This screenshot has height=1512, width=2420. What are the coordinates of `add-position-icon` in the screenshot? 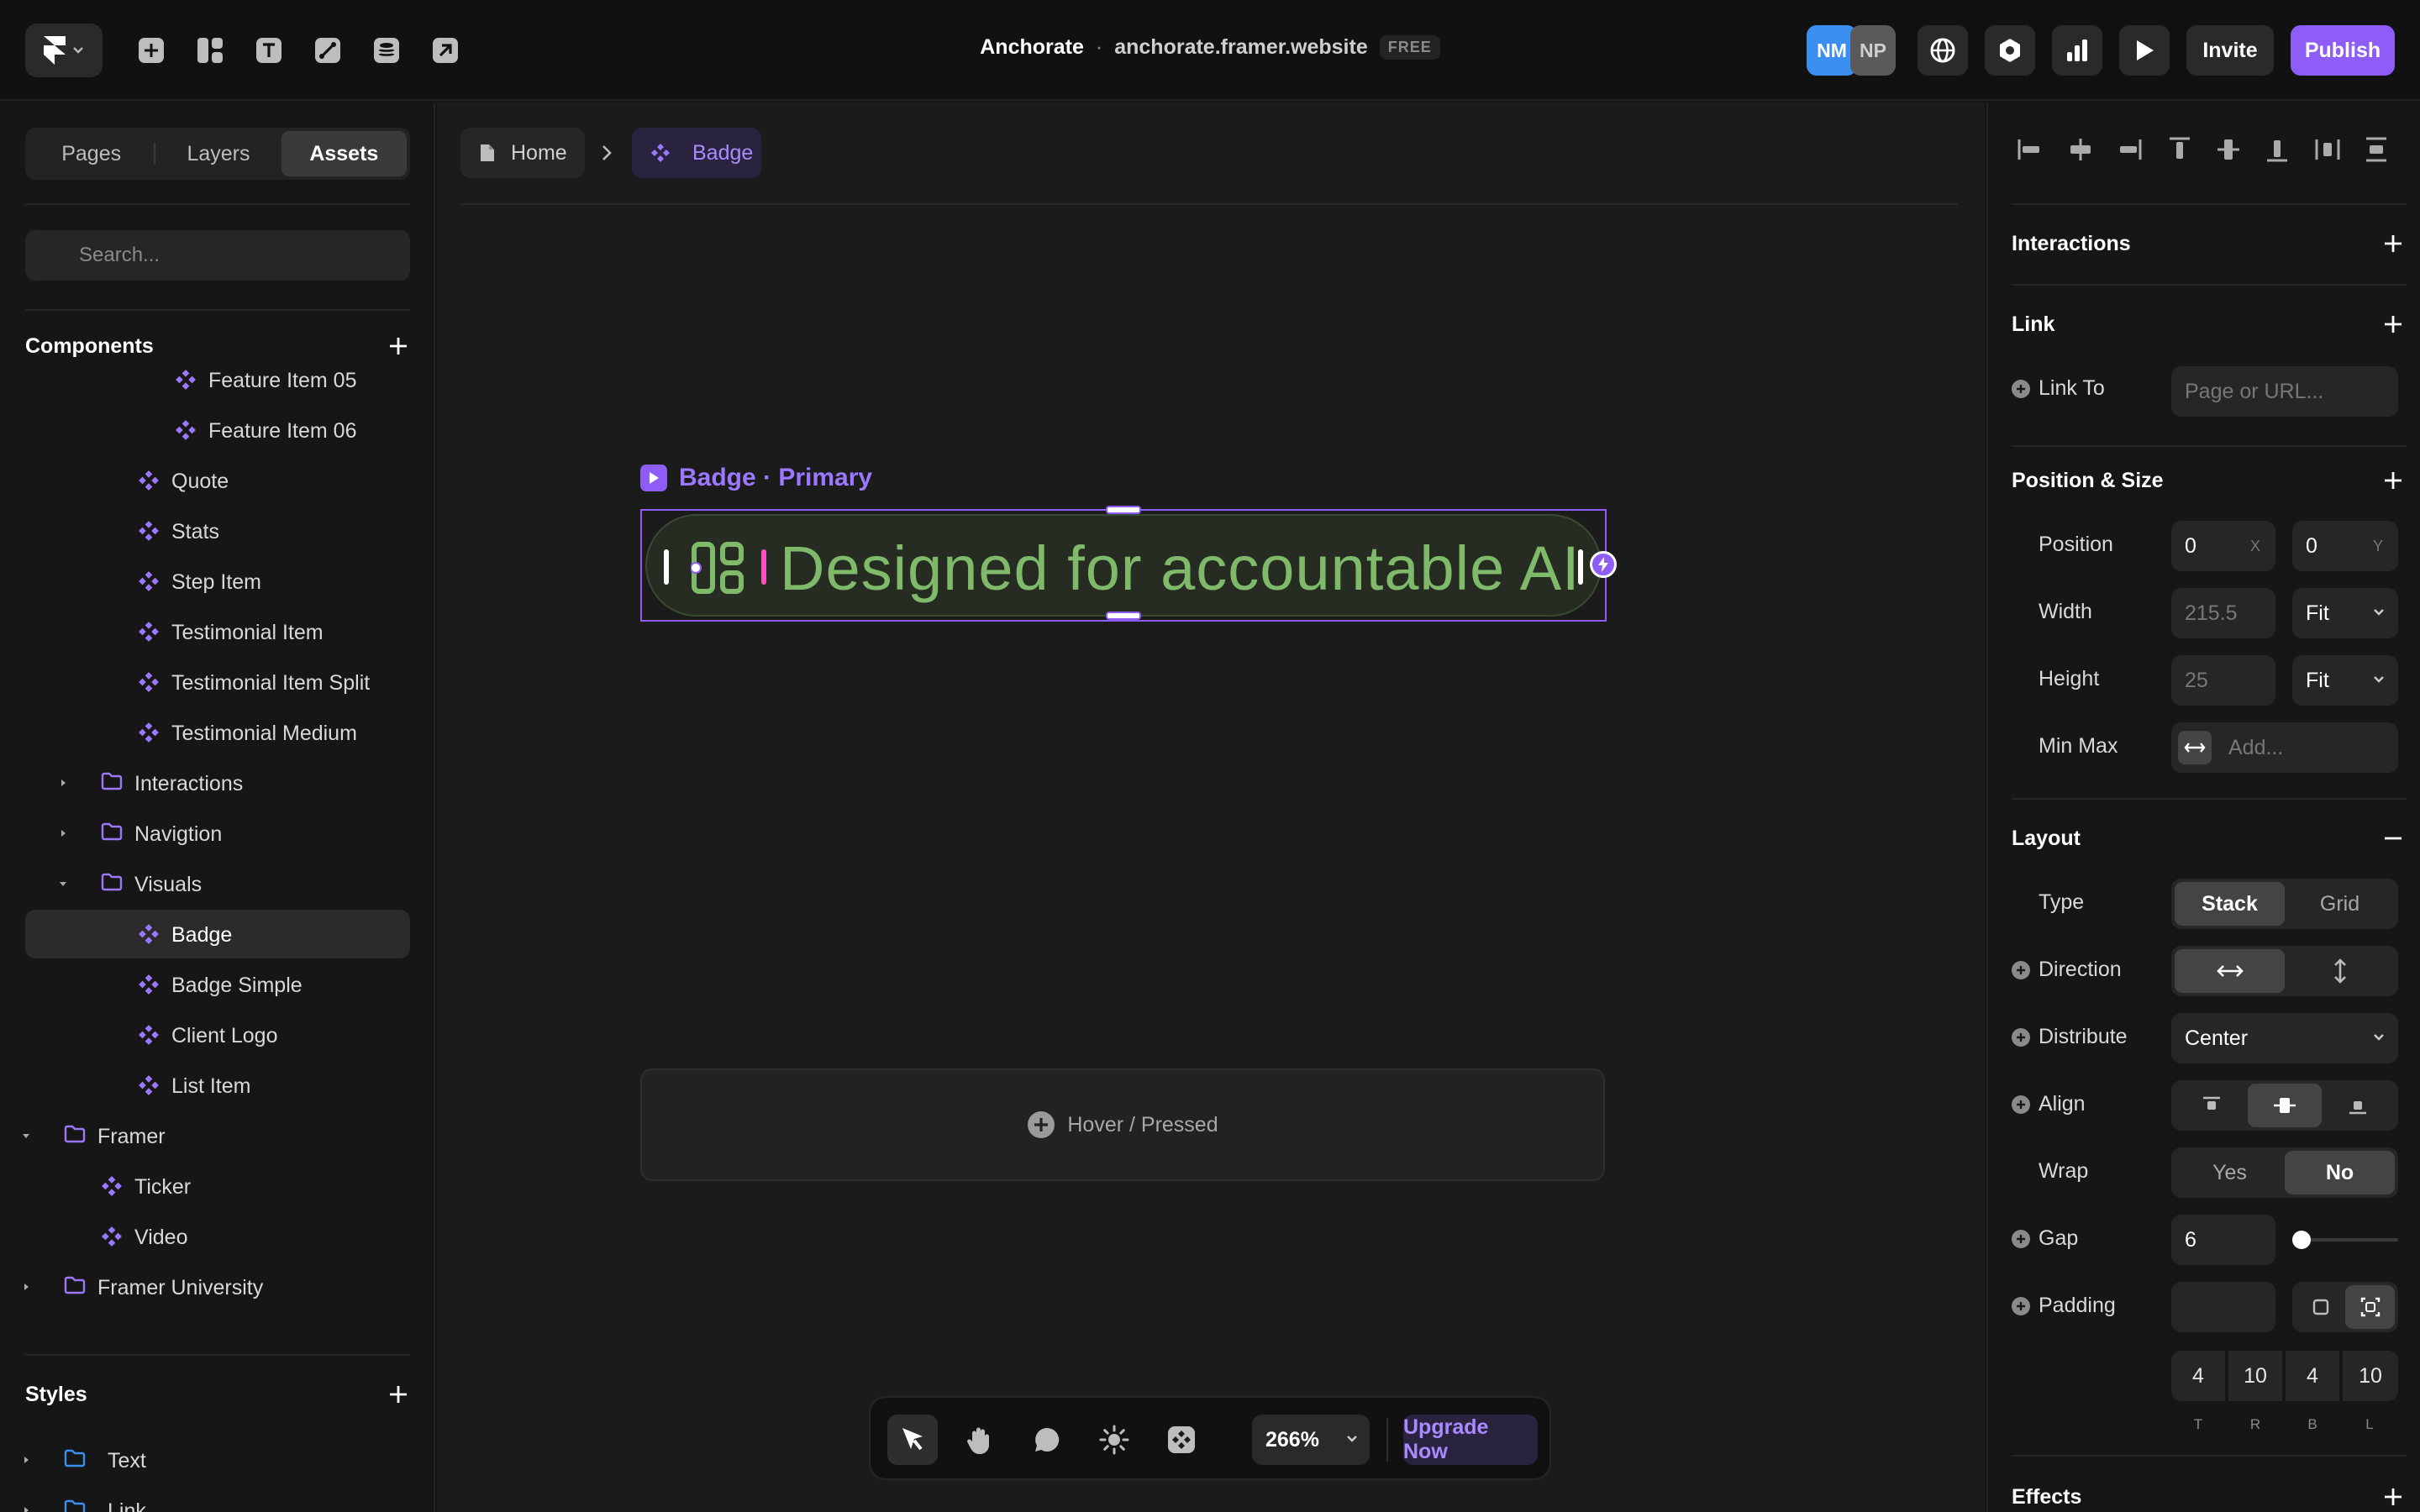 It's located at (2393, 480).